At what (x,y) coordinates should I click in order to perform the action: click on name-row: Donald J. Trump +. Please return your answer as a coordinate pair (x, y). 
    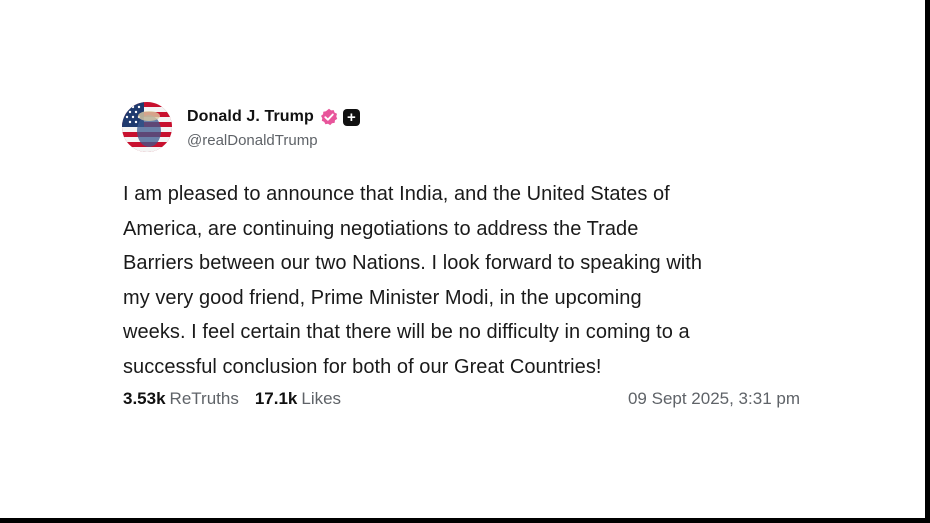
    Looking at the image, I should click on (273, 117).